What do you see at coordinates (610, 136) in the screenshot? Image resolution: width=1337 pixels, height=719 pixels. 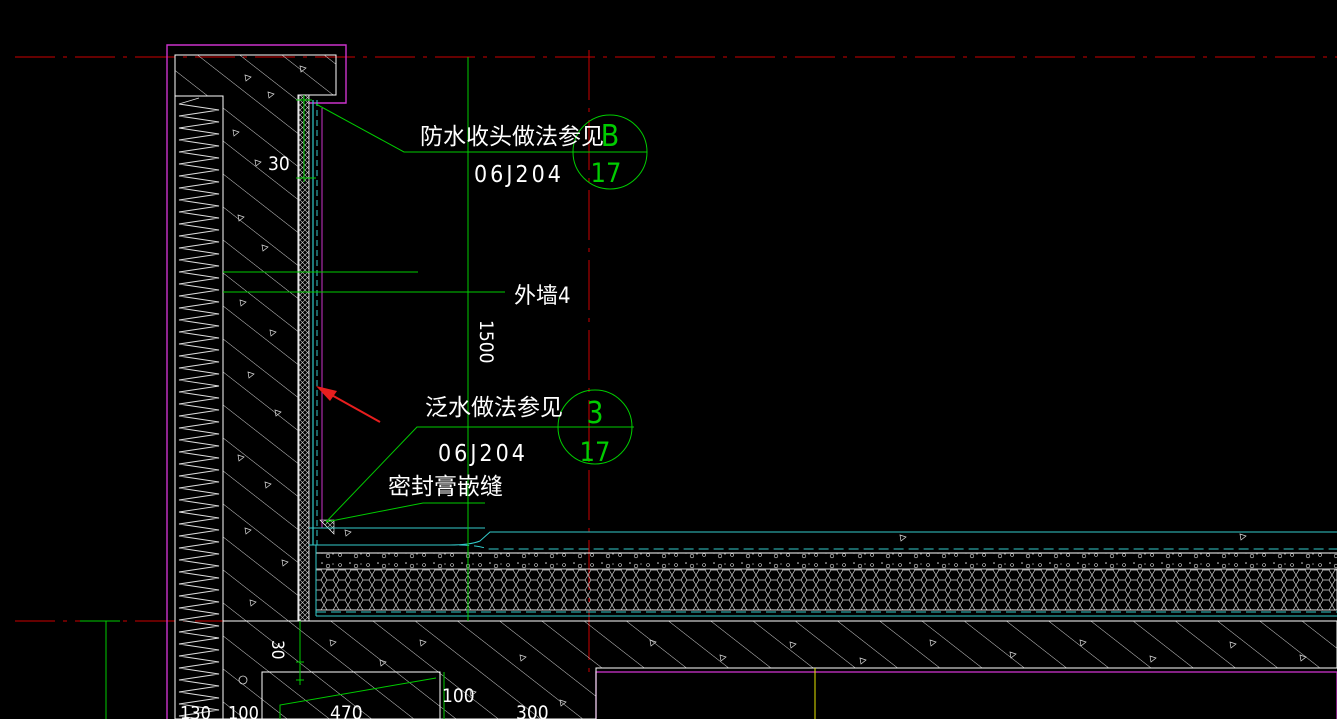 I see `flashing-detail-number: B` at bounding box center [610, 136].